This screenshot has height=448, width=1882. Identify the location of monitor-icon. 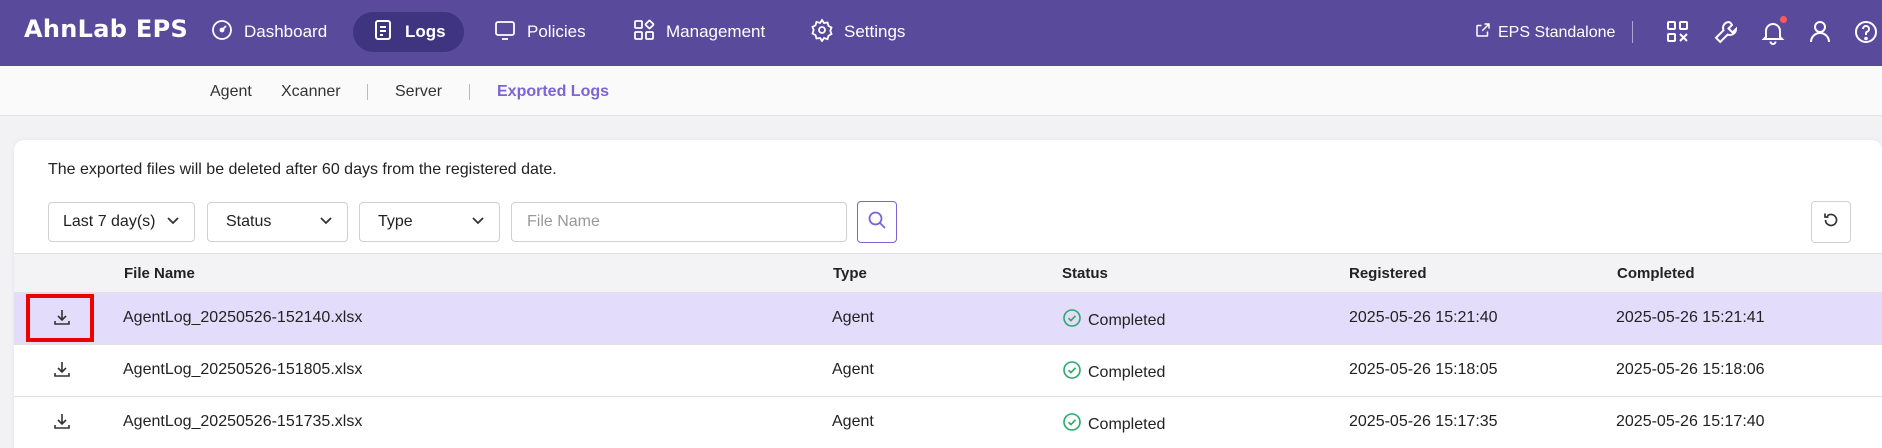
(505, 32).